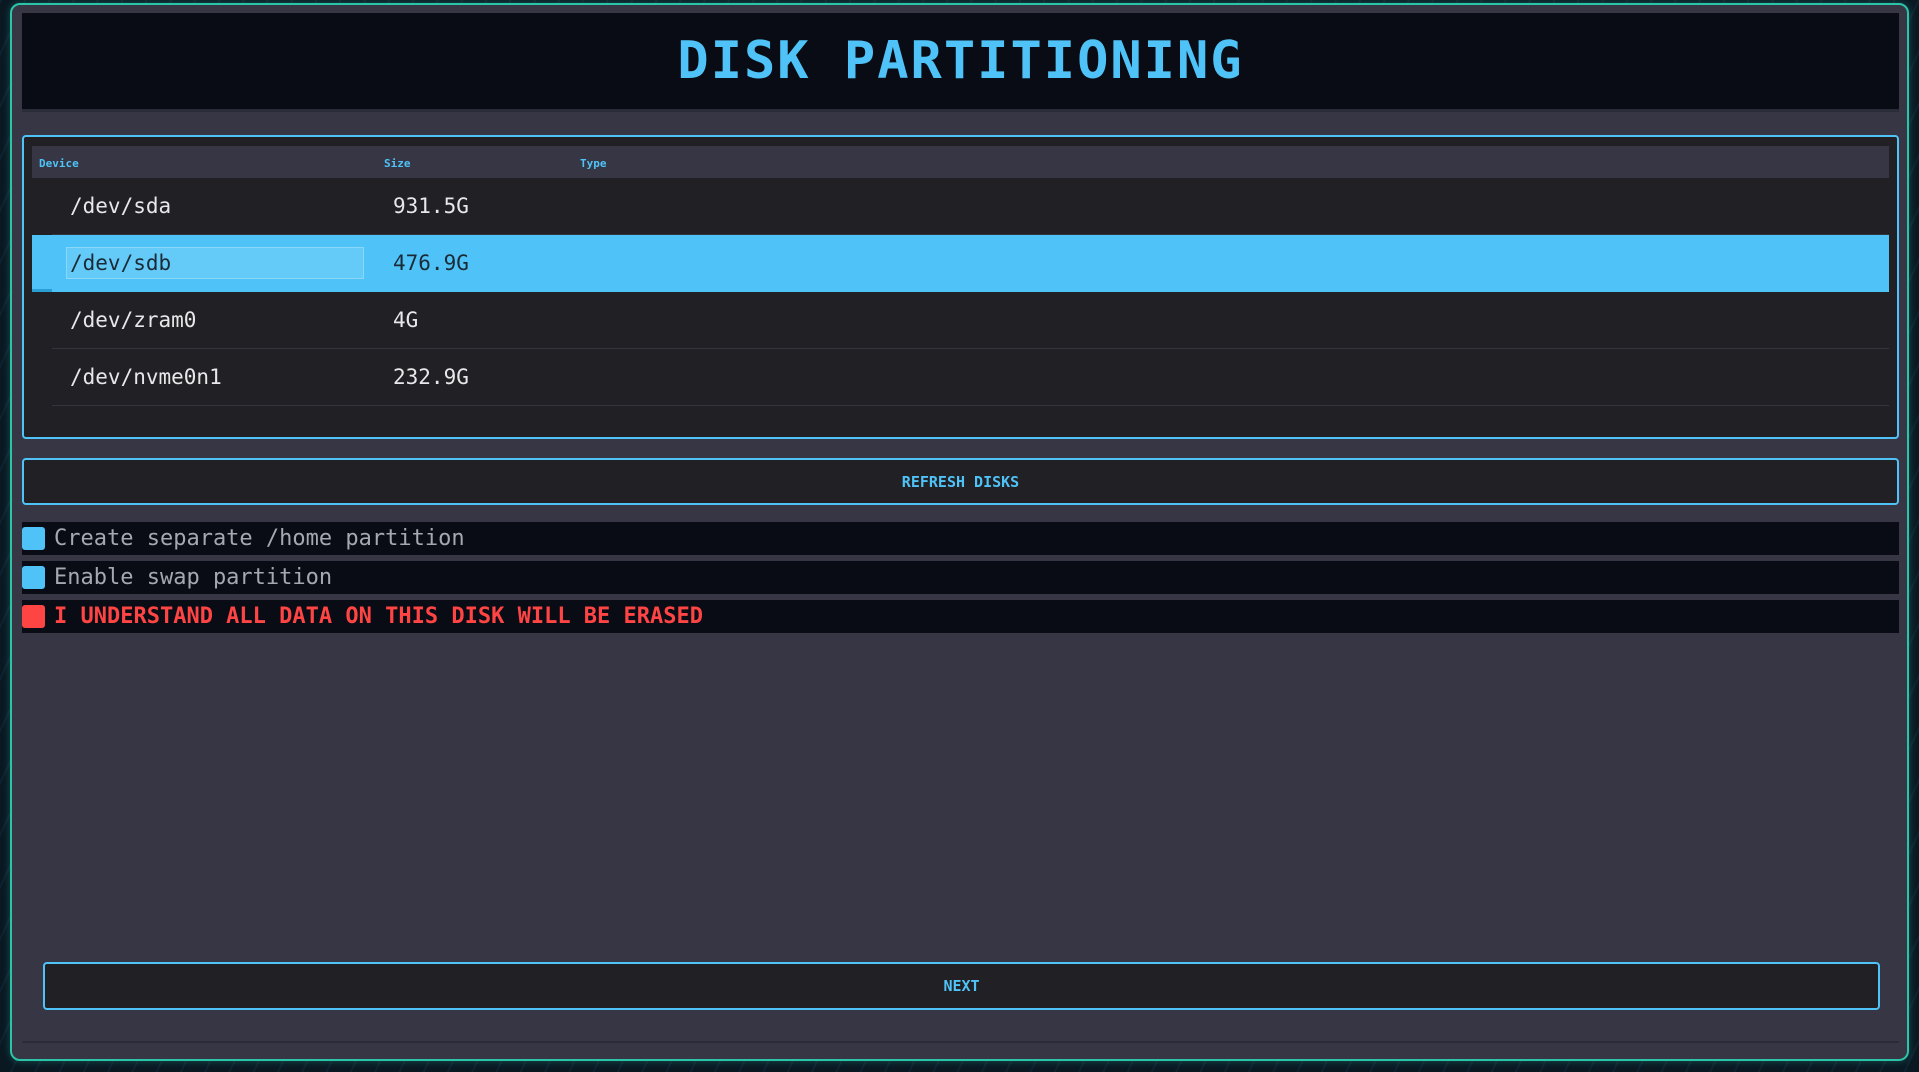  Describe the element at coordinates (961, 986) in the screenshot. I see `next-button: NEXT` at that location.